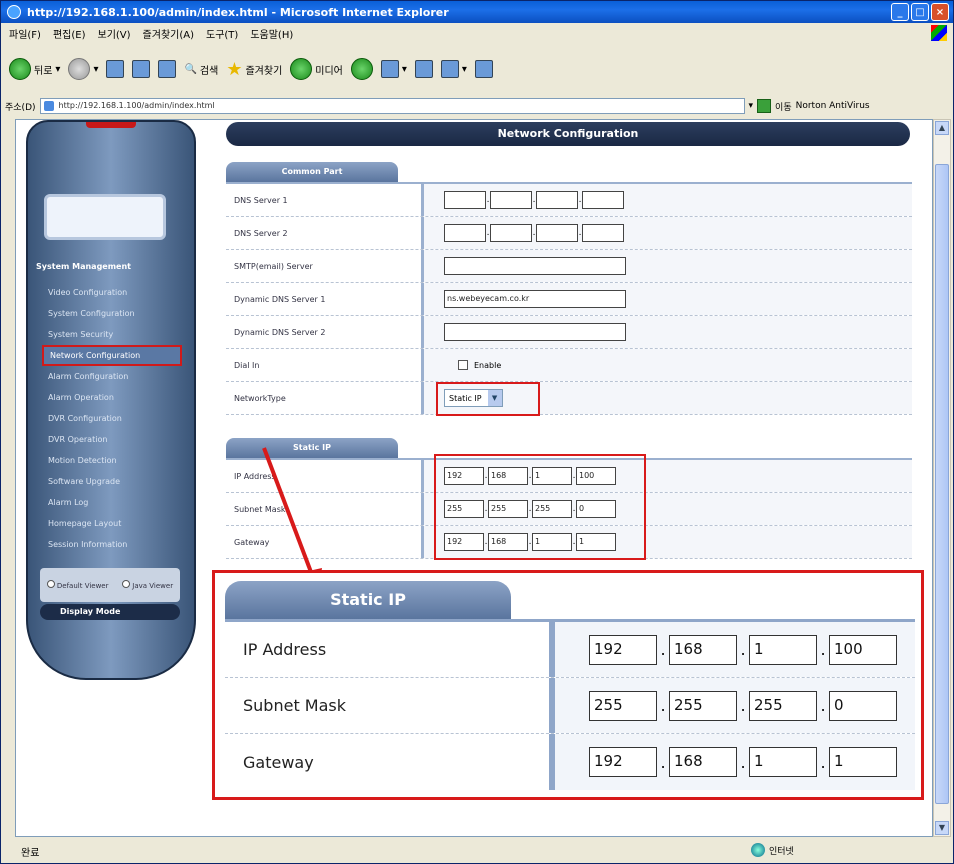 This screenshot has height=864, width=954. I want to click on row-dns2: DNS Server 2 . . ., so click(569, 233).